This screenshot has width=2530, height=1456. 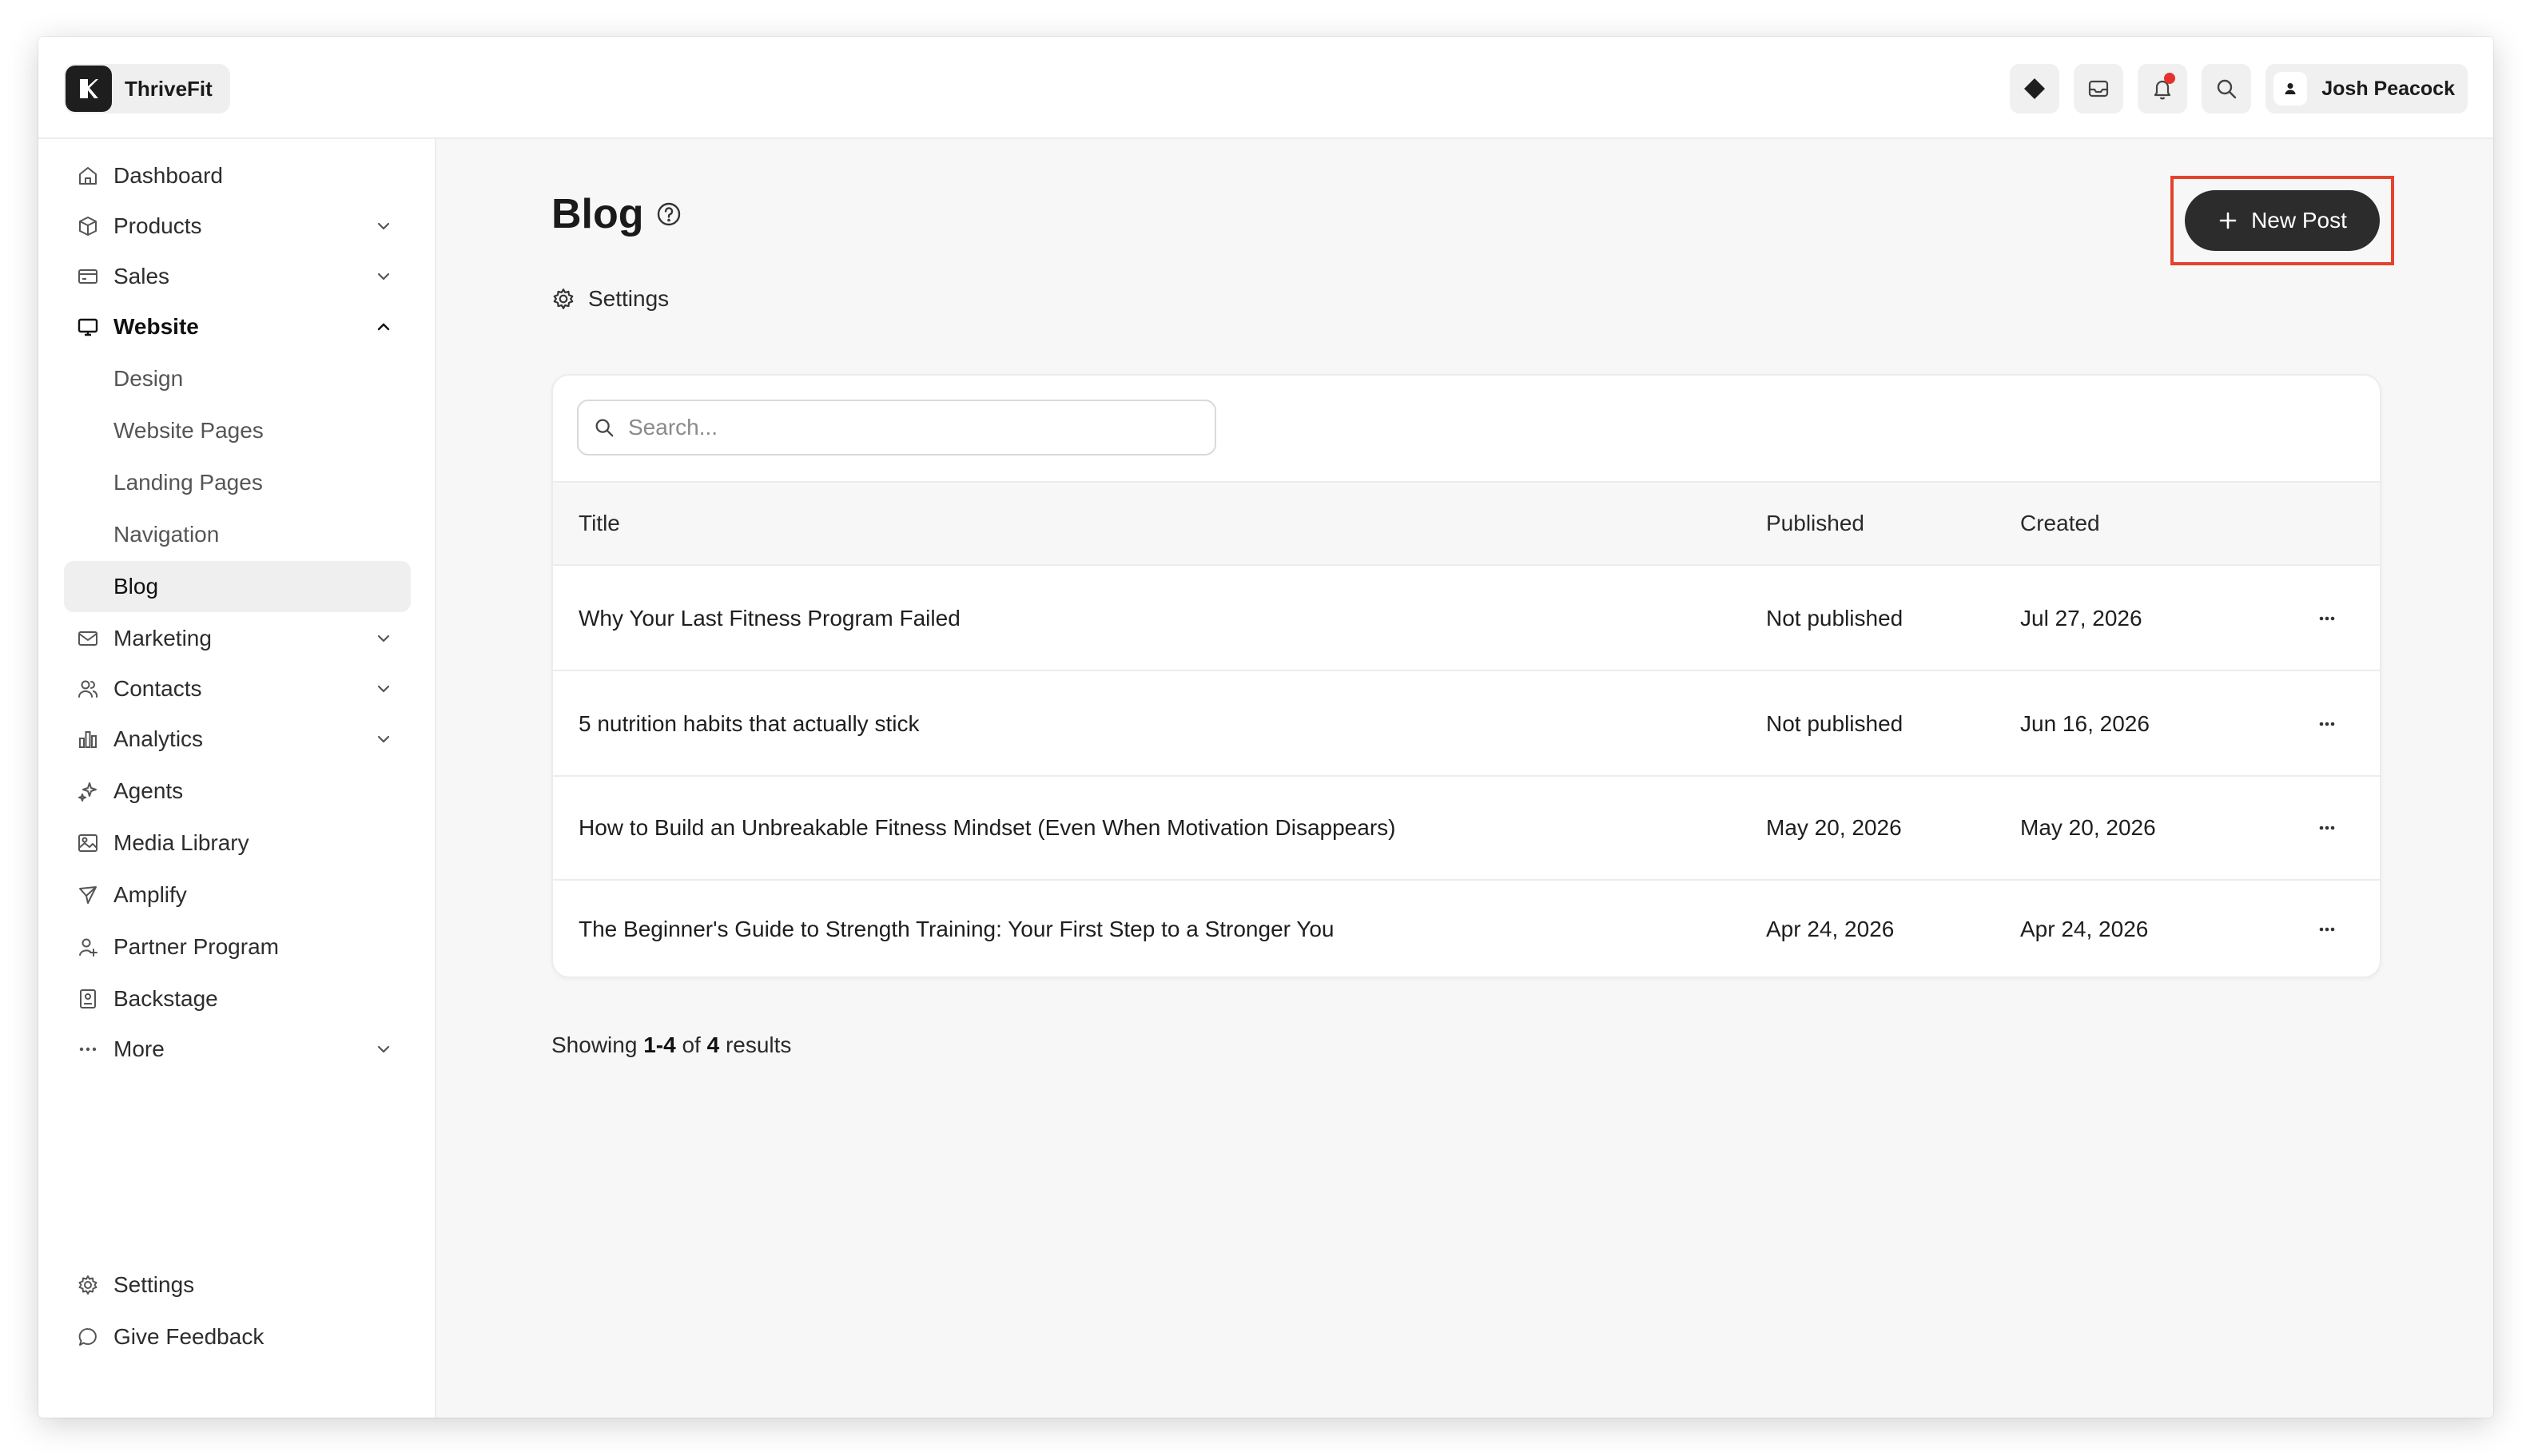 I want to click on search-field, so click(x=896, y=427).